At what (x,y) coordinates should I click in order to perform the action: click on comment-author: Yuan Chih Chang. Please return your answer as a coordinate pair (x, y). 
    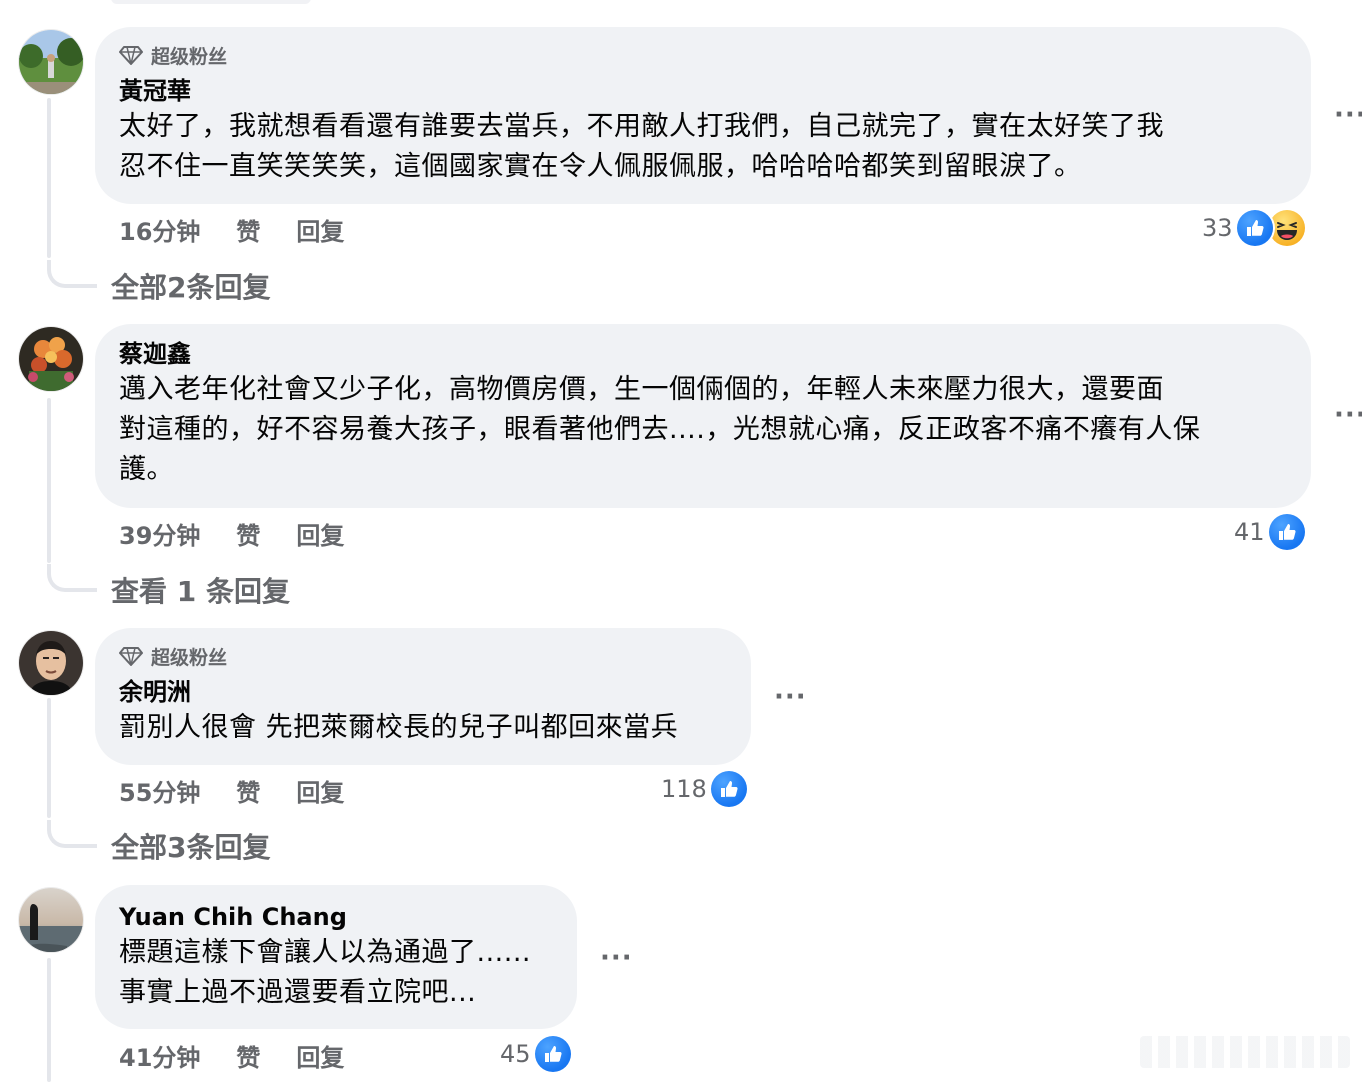
    Looking at the image, I should click on (336, 917).